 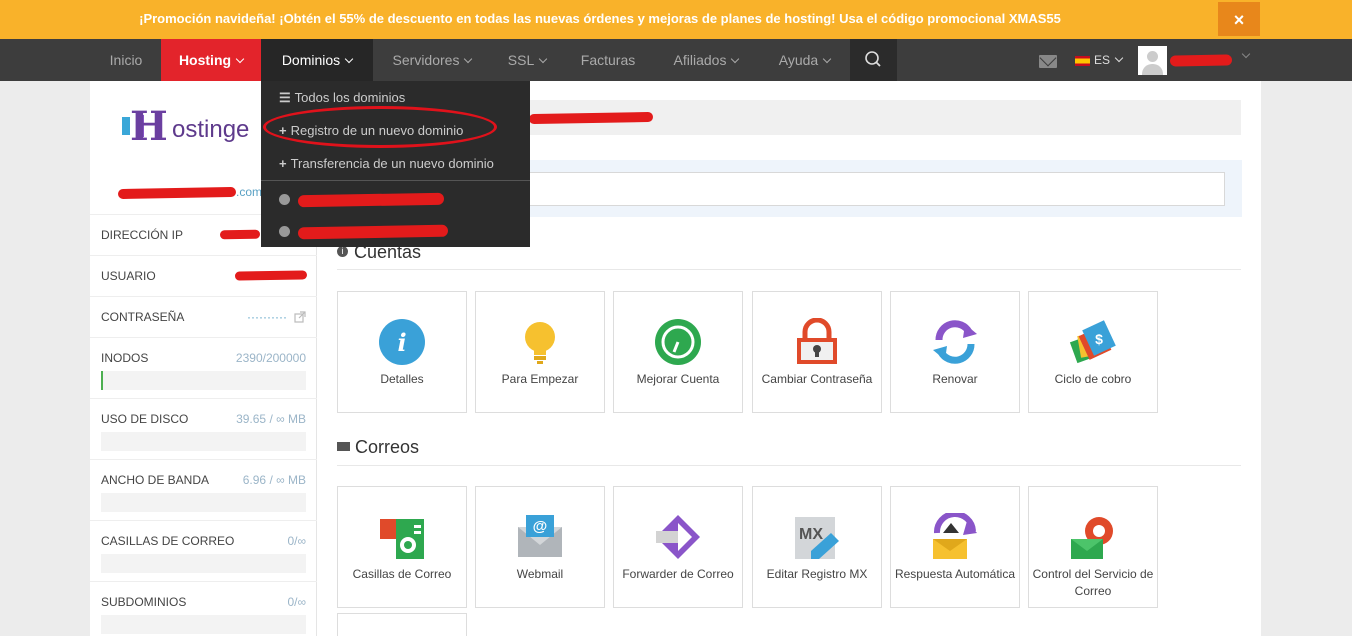 What do you see at coordinates (955, 342) in the screenshot?
I see `refresh-icon` at bounding box center [955, 342].